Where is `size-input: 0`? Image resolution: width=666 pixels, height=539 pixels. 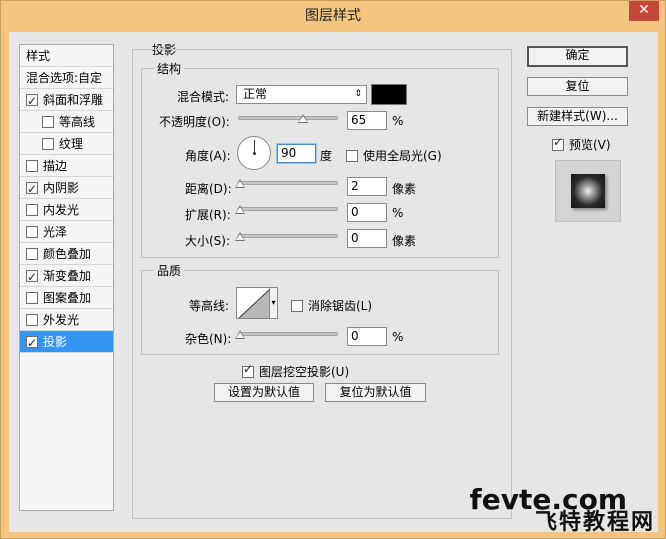 size-input: 0 is located at coordinates (367, 238).